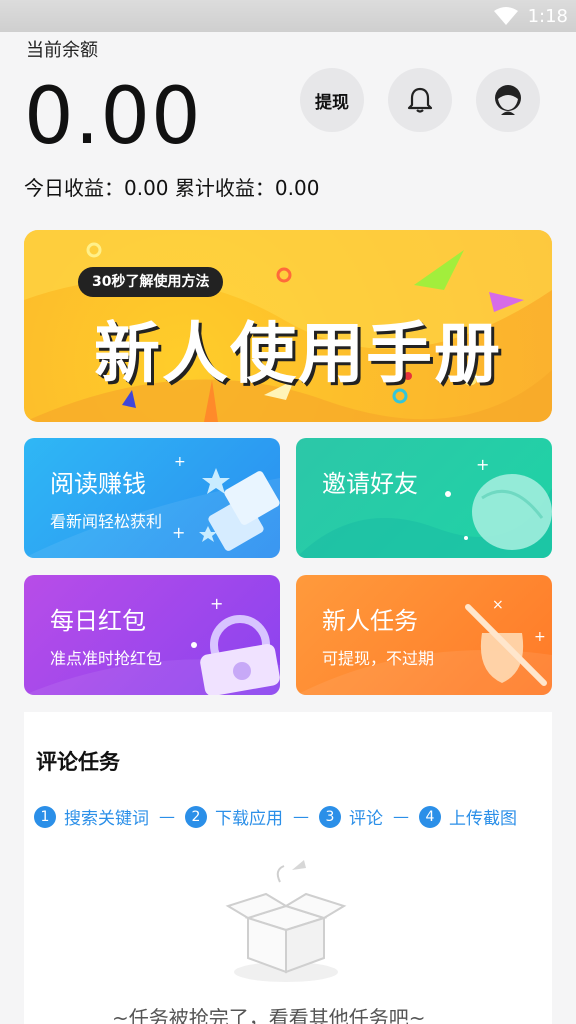 The image size is (576, 1024). Describe the element at coordinates (483, 819) in the screenshot. I see `step-label: 上传截图` at that location.